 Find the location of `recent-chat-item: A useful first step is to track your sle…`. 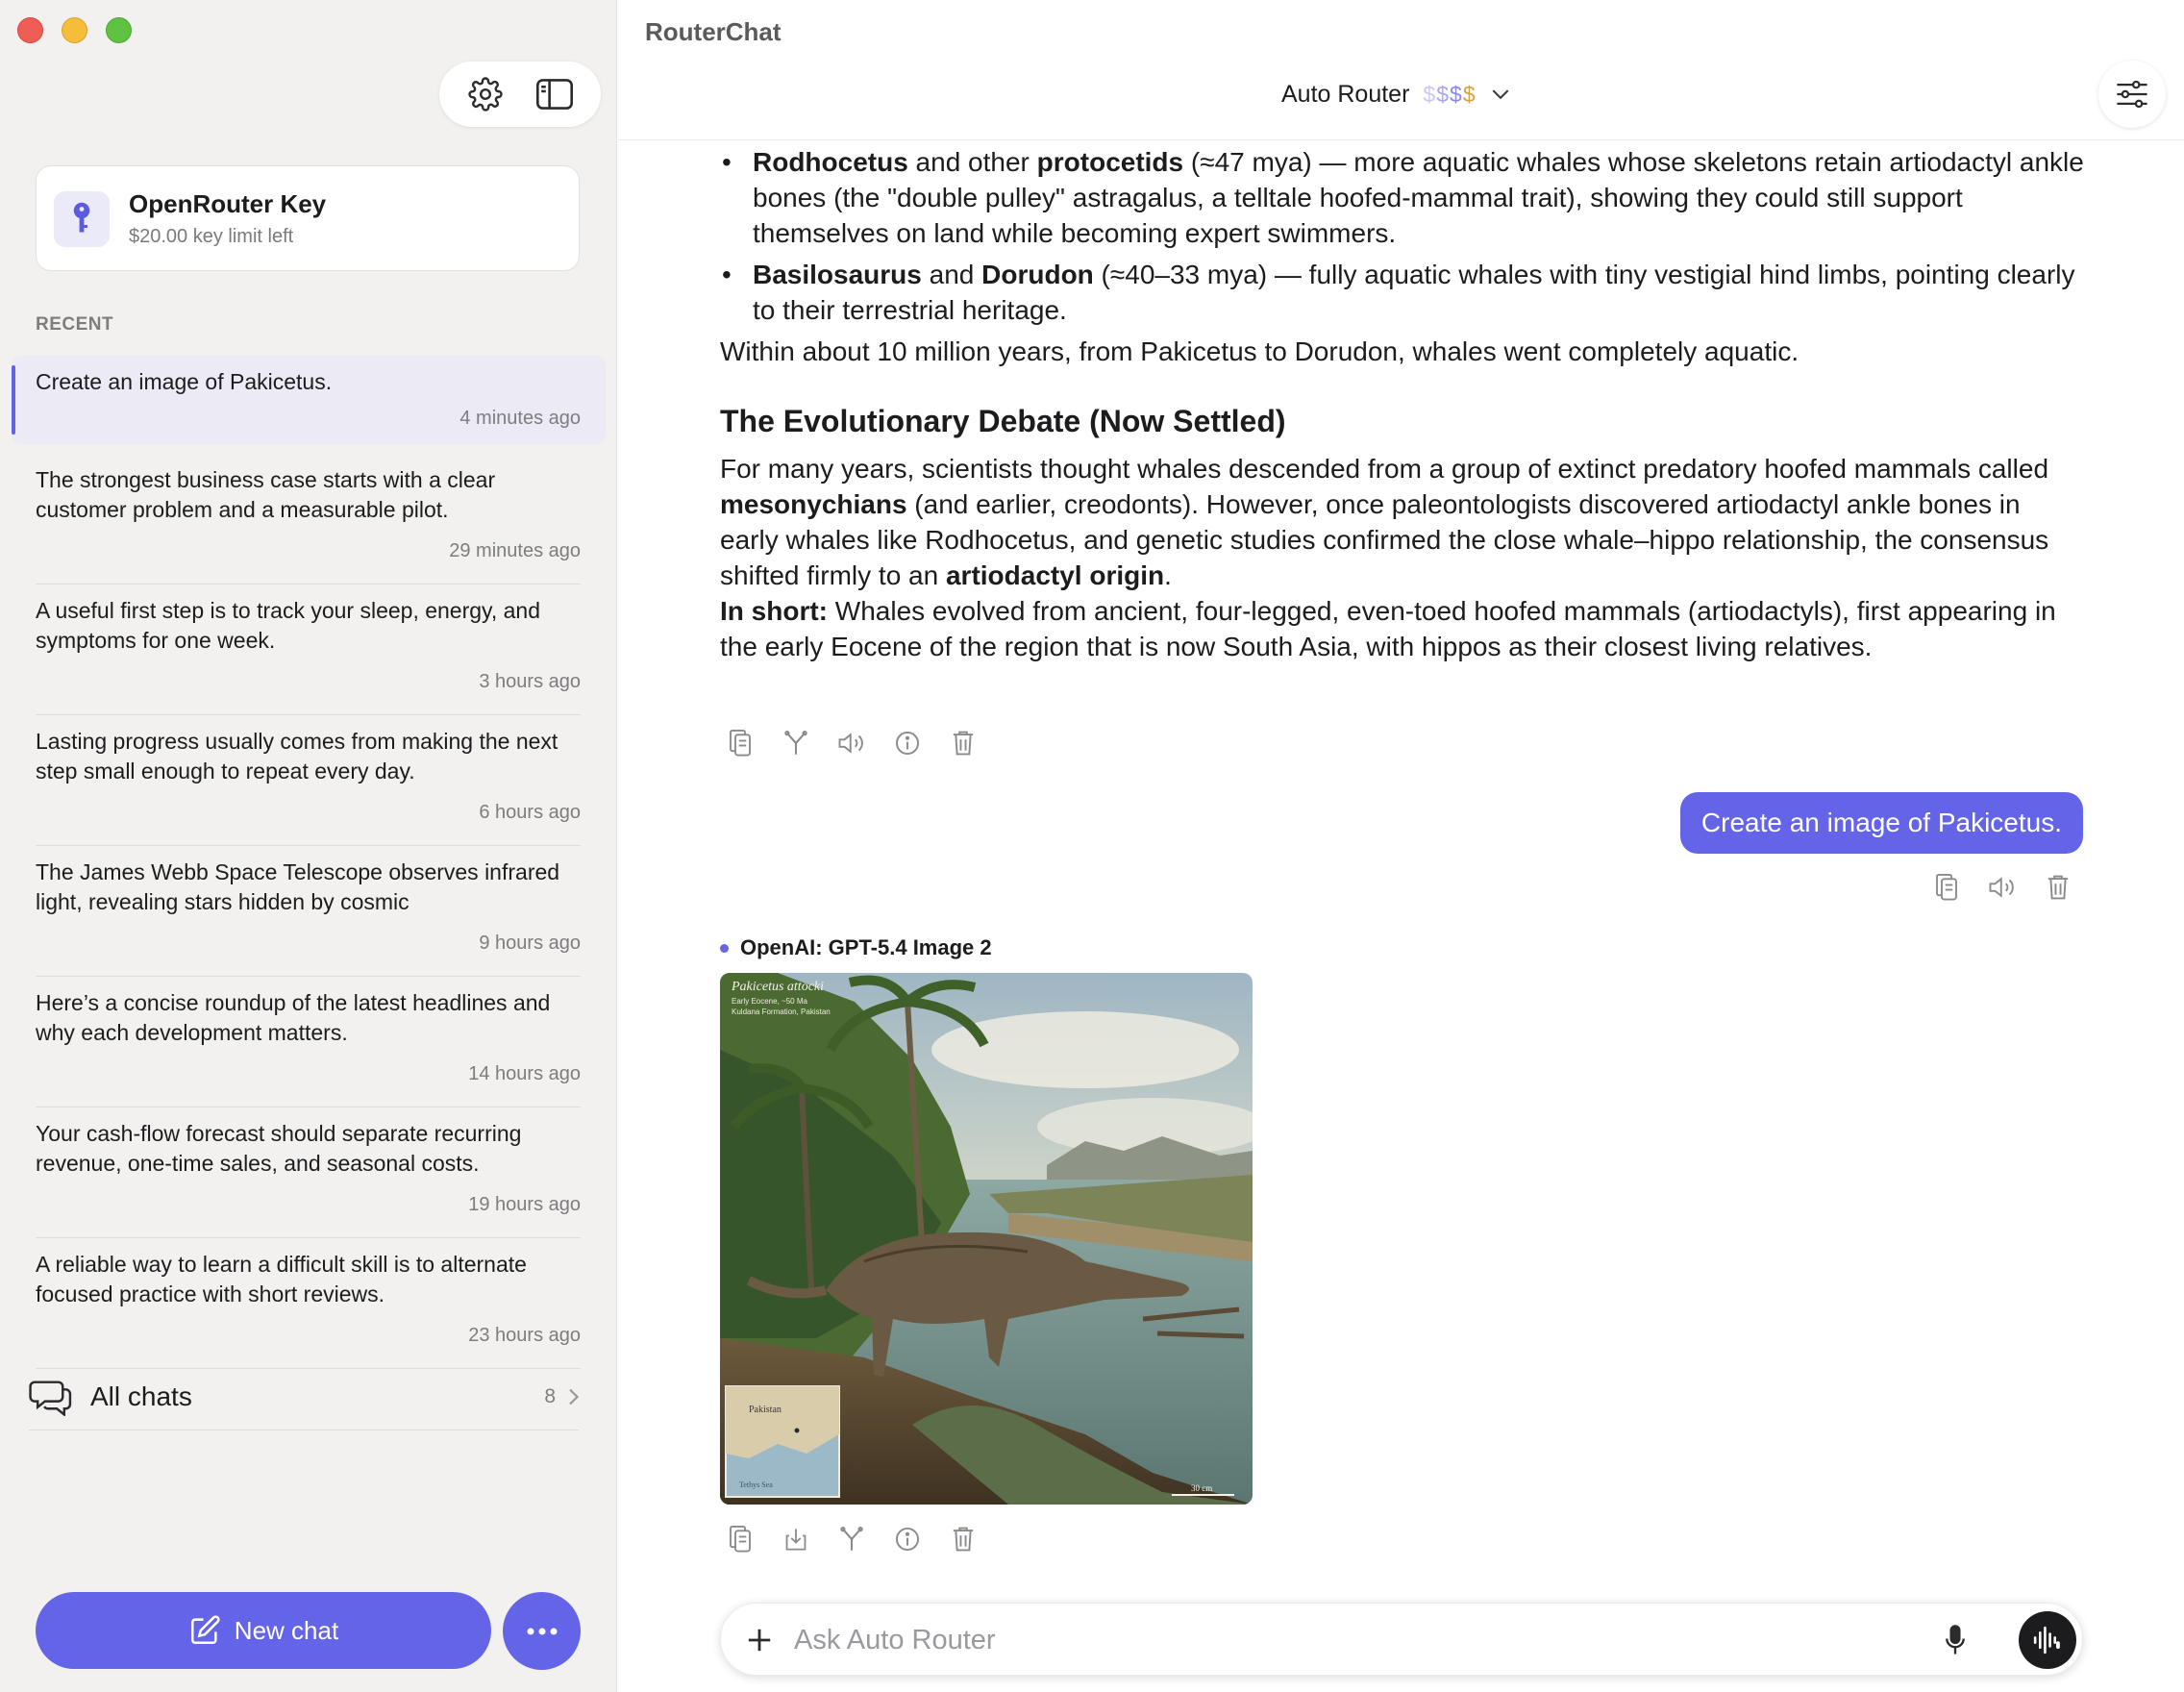

recent-chat-item: A useful first step is to track your sle… is located at coordinates (309, 650).